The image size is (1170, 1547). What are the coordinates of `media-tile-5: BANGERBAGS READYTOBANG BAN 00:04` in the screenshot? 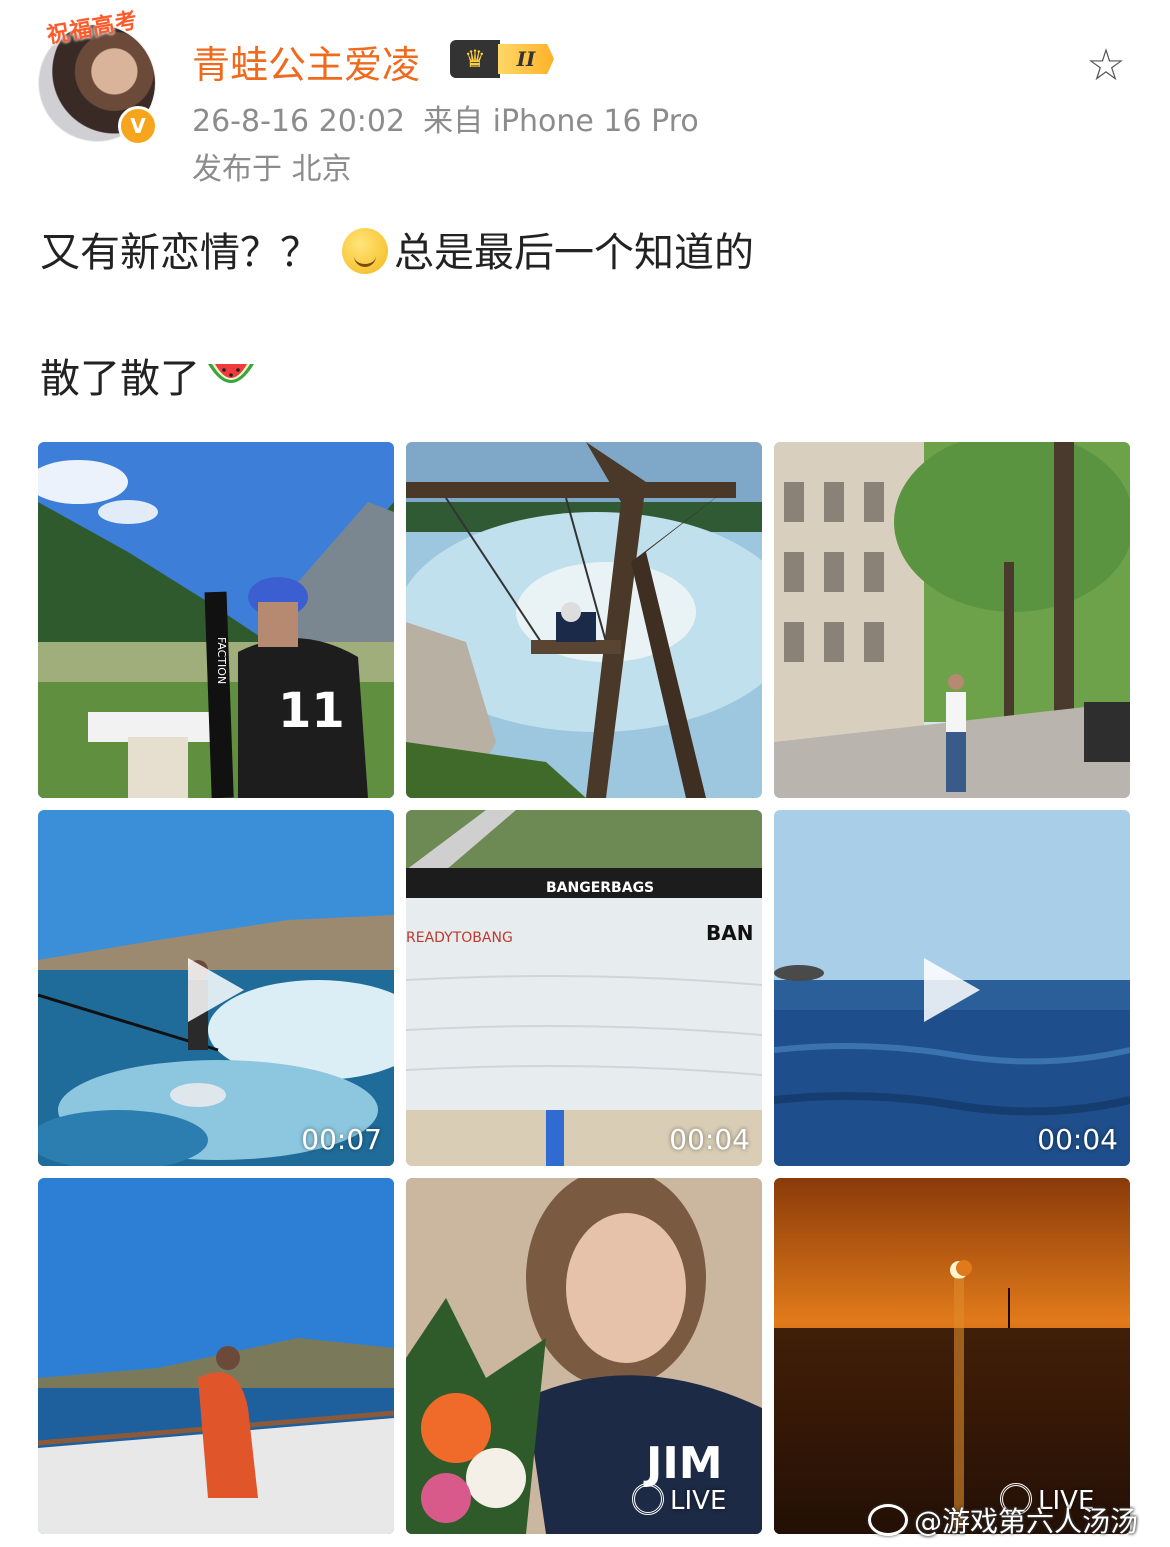 It's located at (584, 988).